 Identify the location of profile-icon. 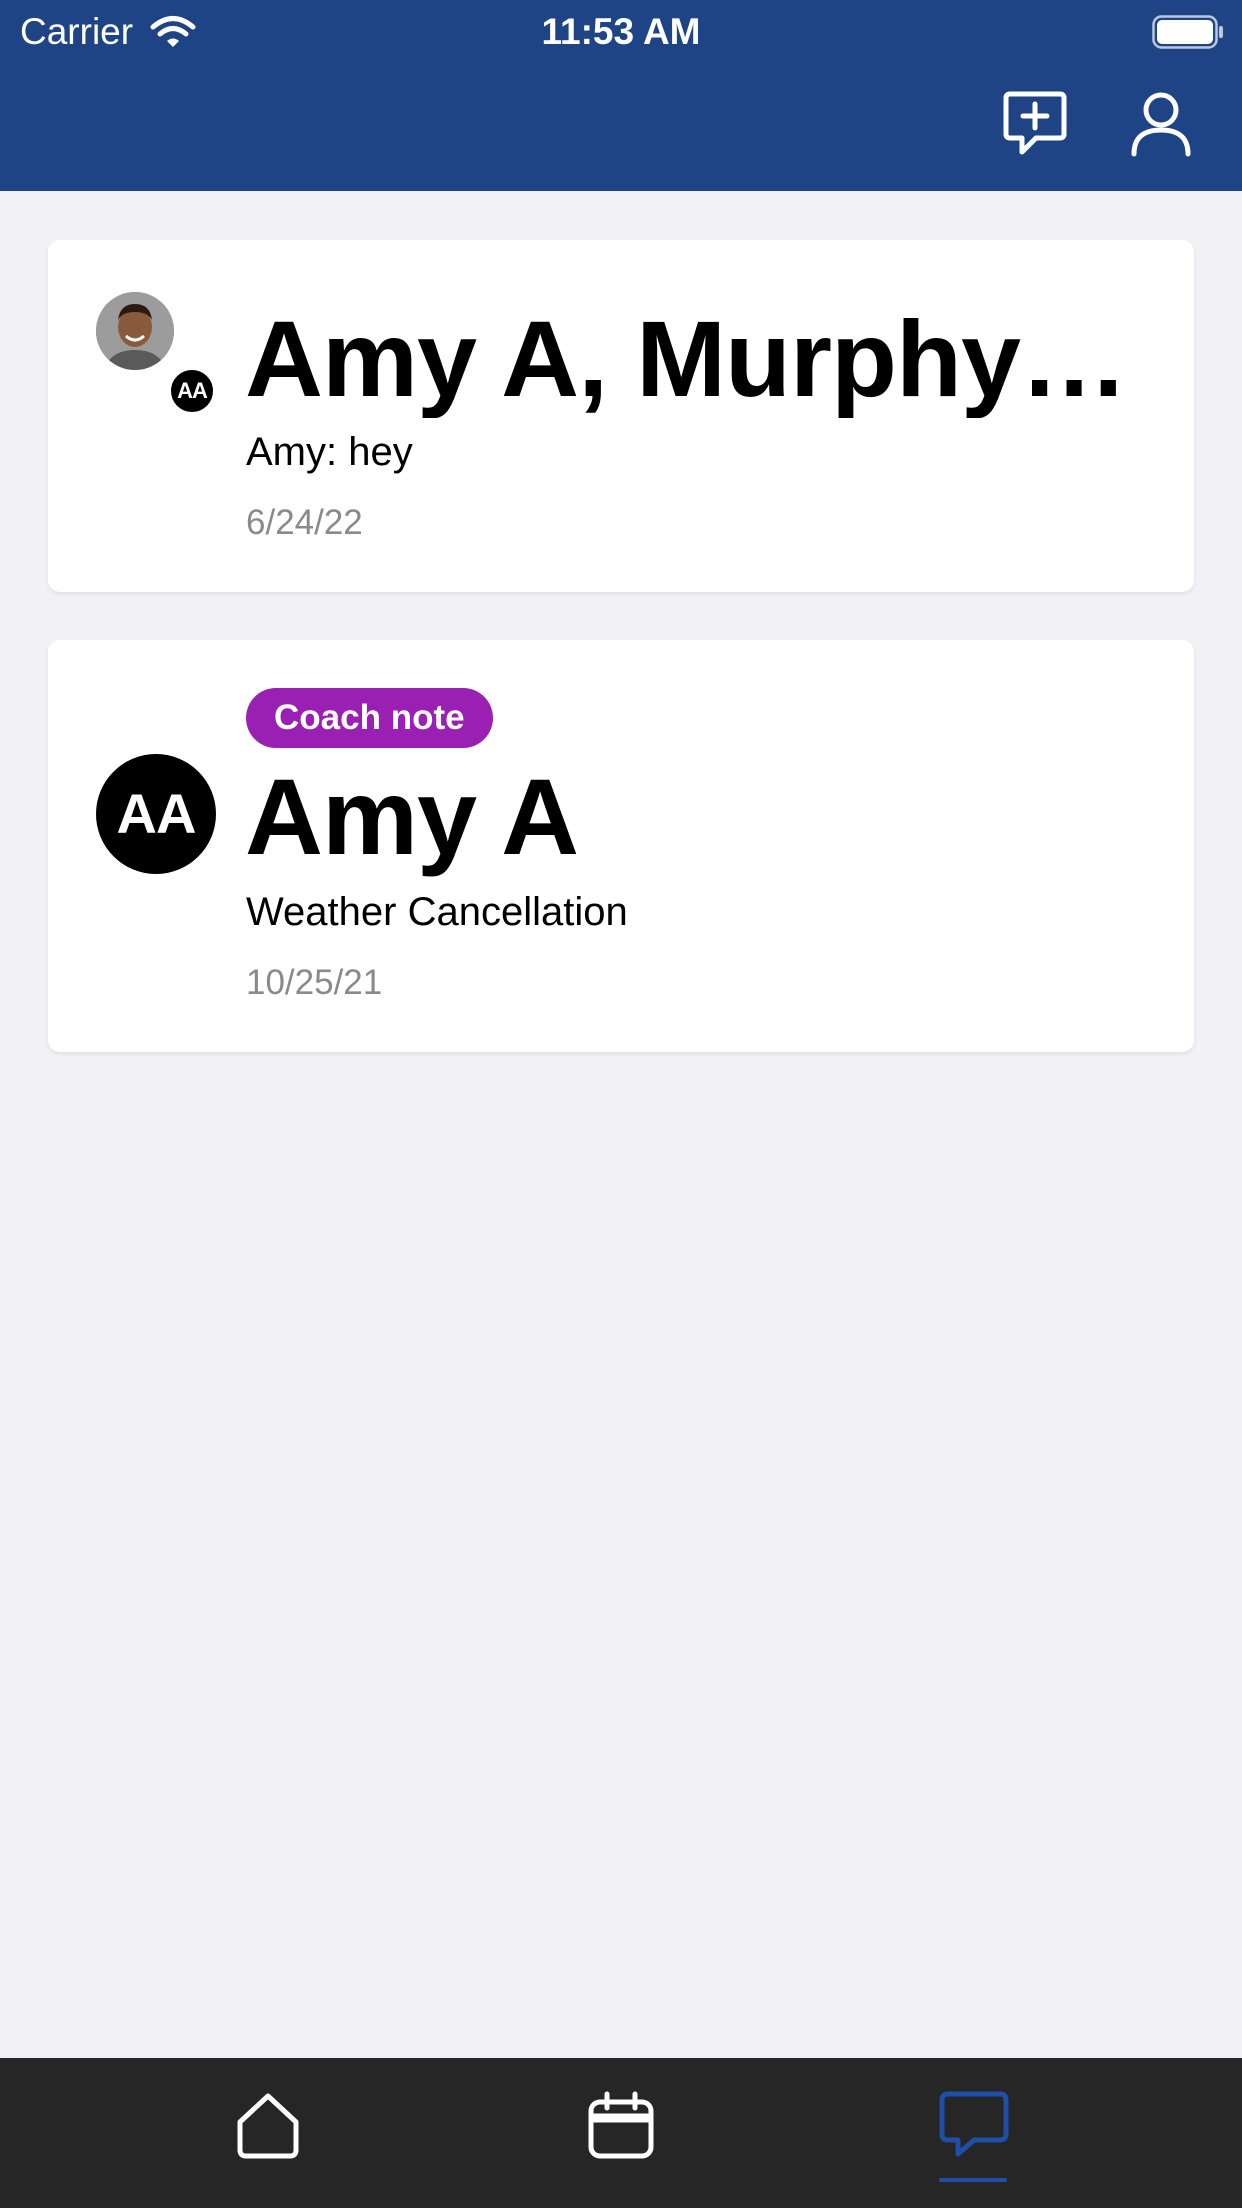
(1161, 124).